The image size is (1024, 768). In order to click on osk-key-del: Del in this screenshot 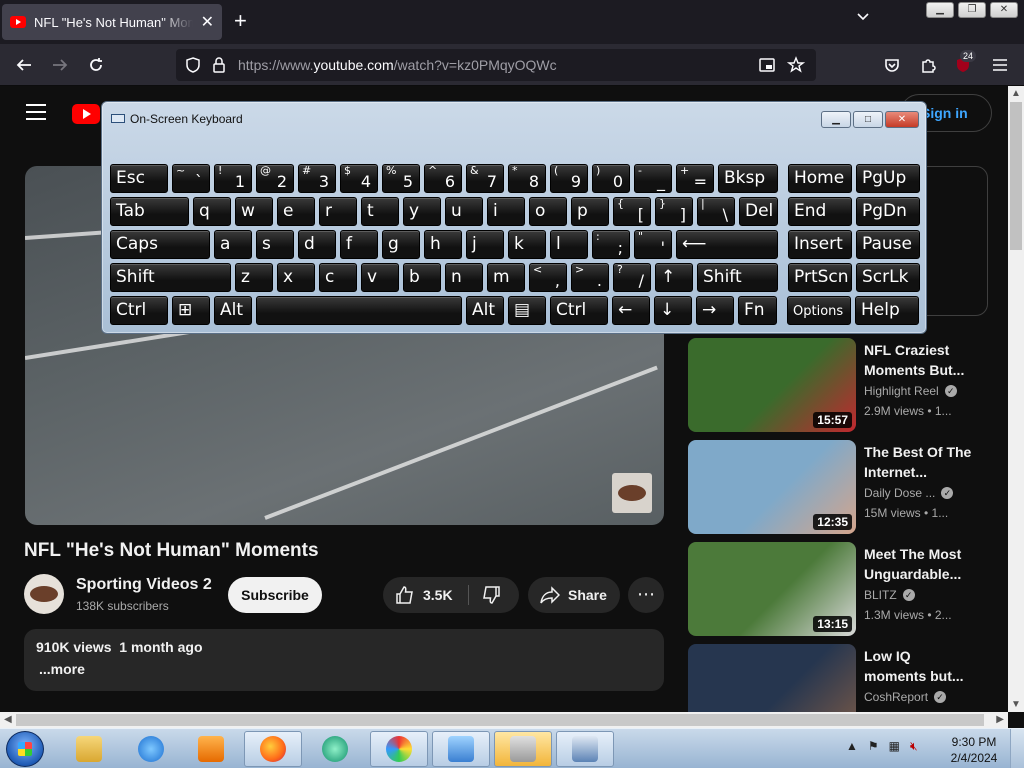, I will do `click(758, 211)`.